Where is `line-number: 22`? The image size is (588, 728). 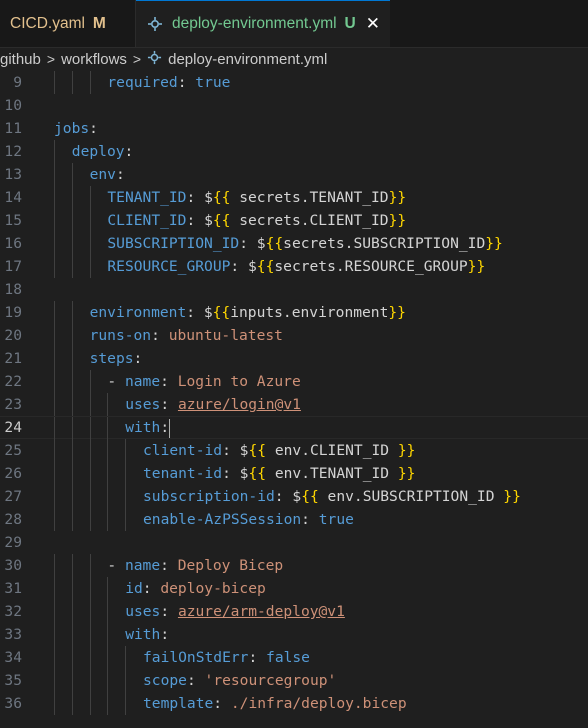
line-number: 22 is located at coordinates (13, 381).